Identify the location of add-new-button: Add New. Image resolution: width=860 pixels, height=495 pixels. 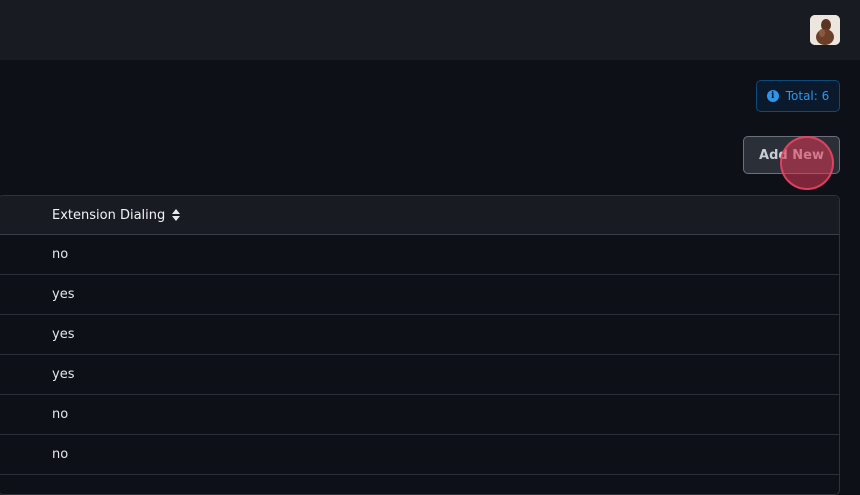
(791, 155).